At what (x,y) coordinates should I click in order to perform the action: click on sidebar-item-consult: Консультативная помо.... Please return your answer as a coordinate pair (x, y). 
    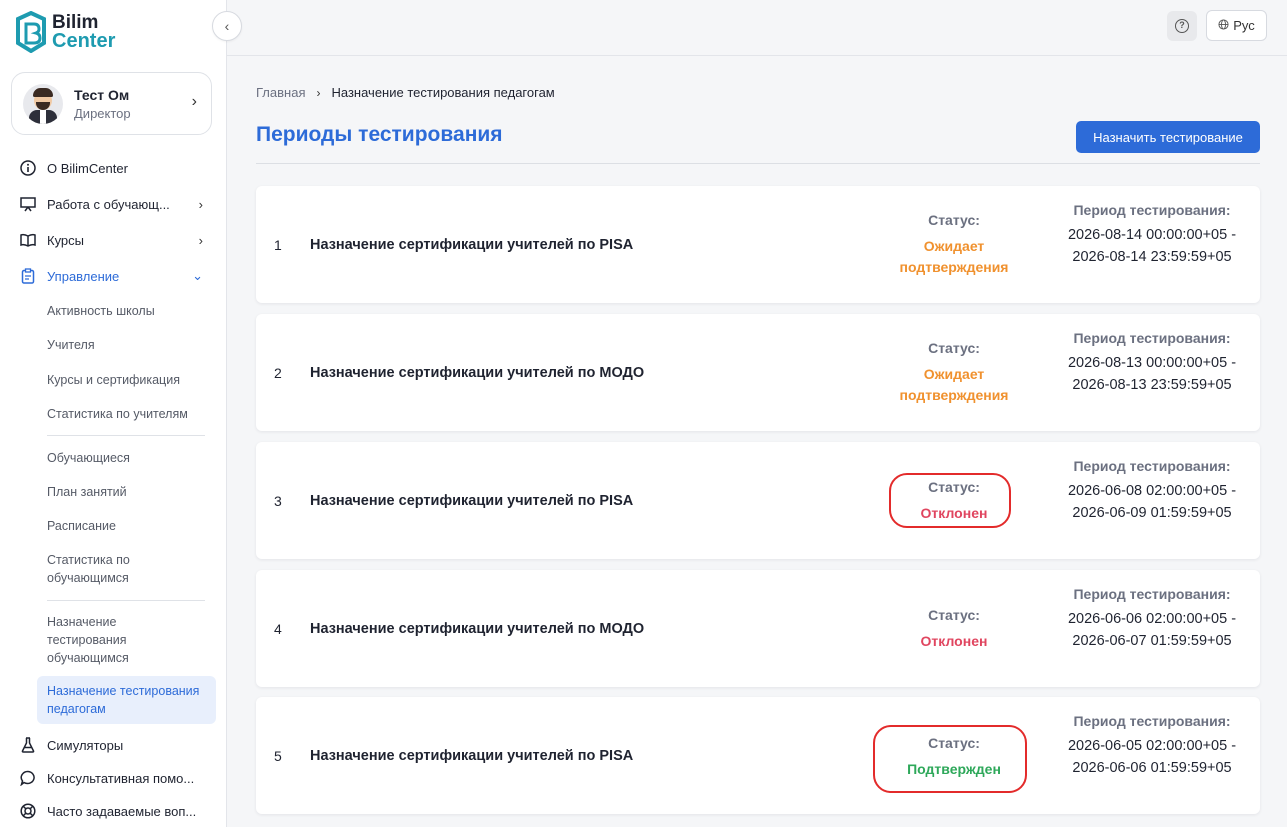
    Looking at the image, I should click on (113, 778).